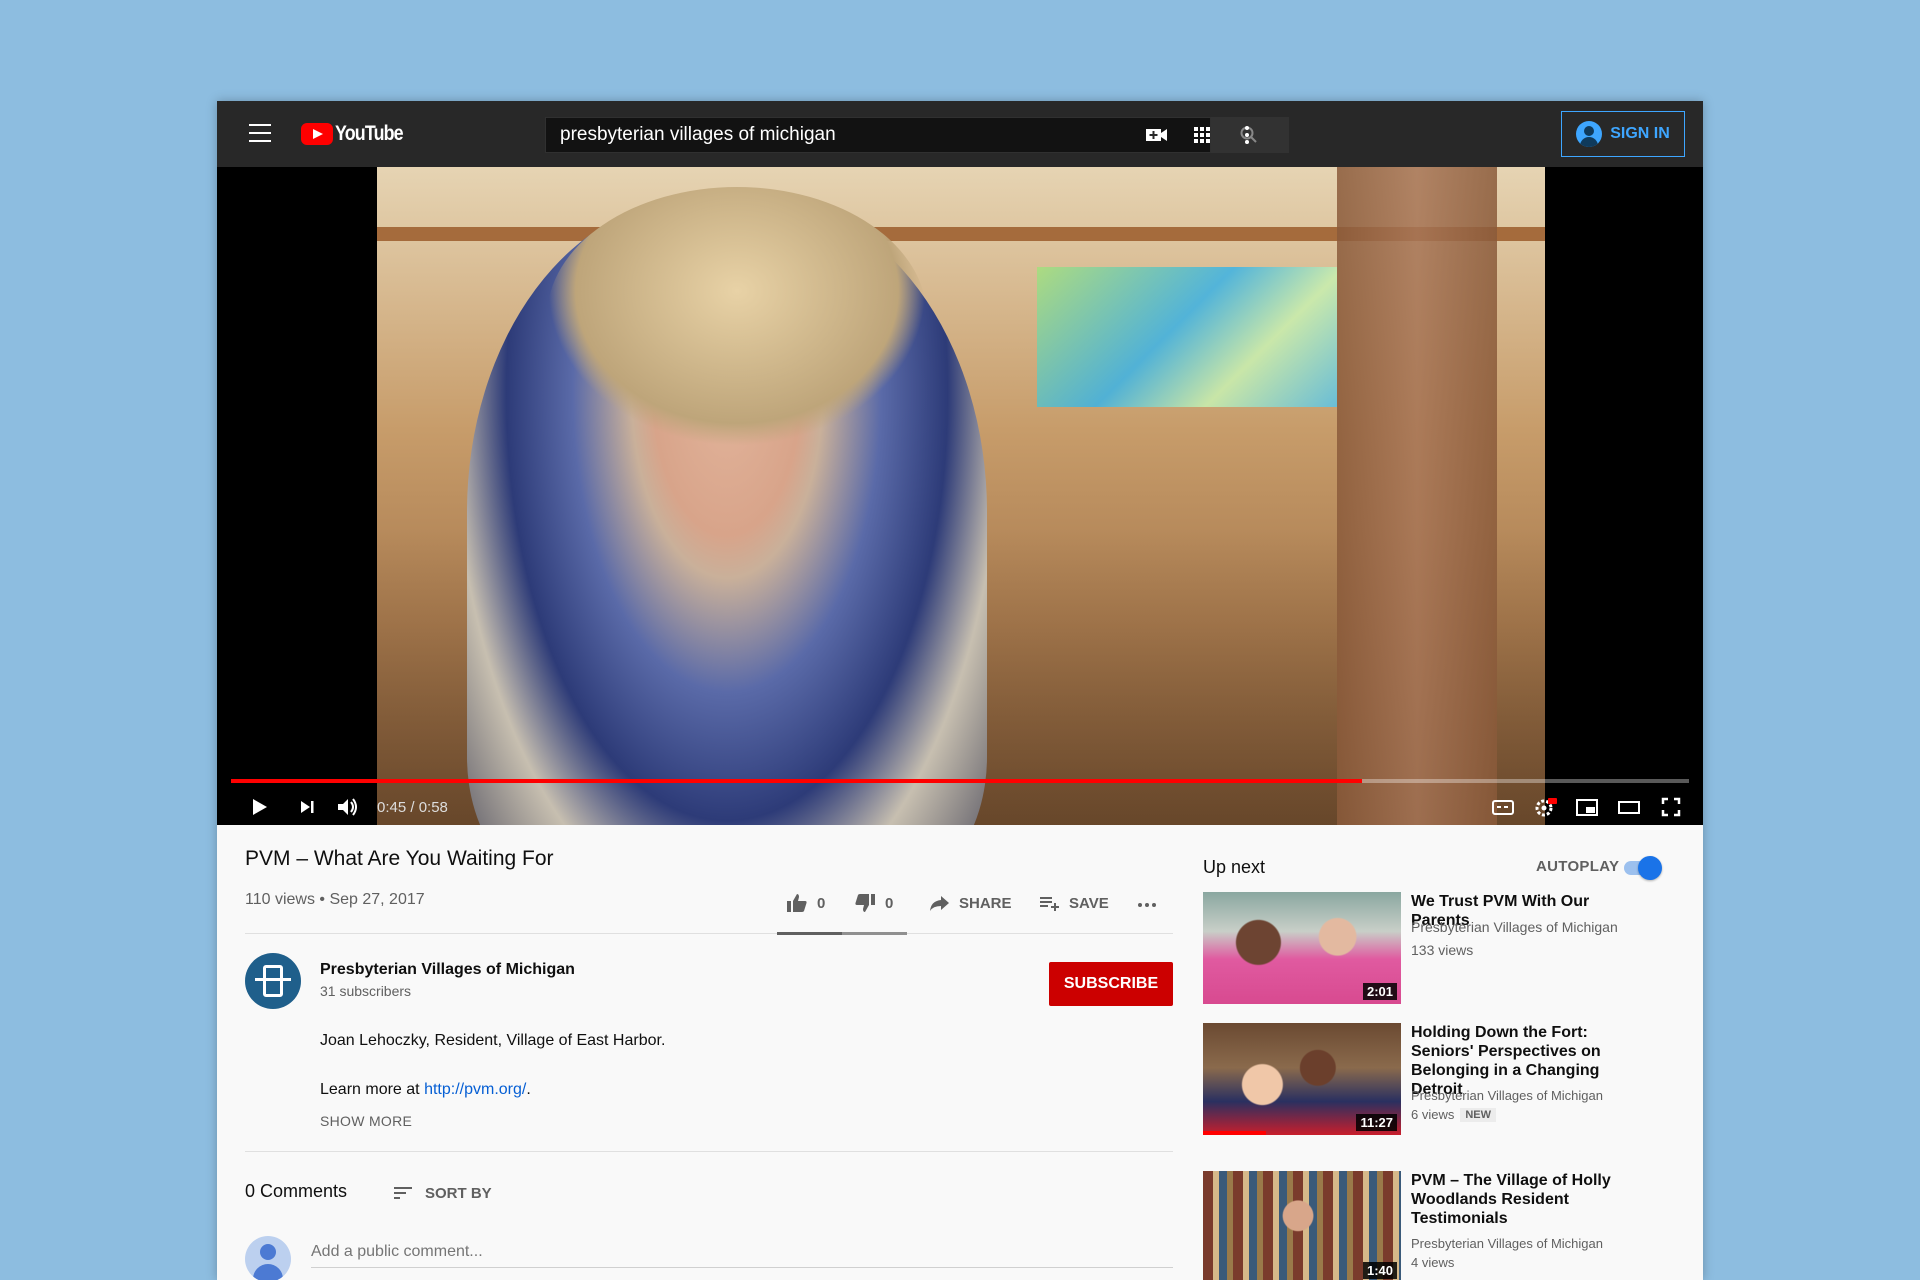  Describe the element at coordinates (842, 933) in the screenshot. I see `sentiment-bar` at that location.